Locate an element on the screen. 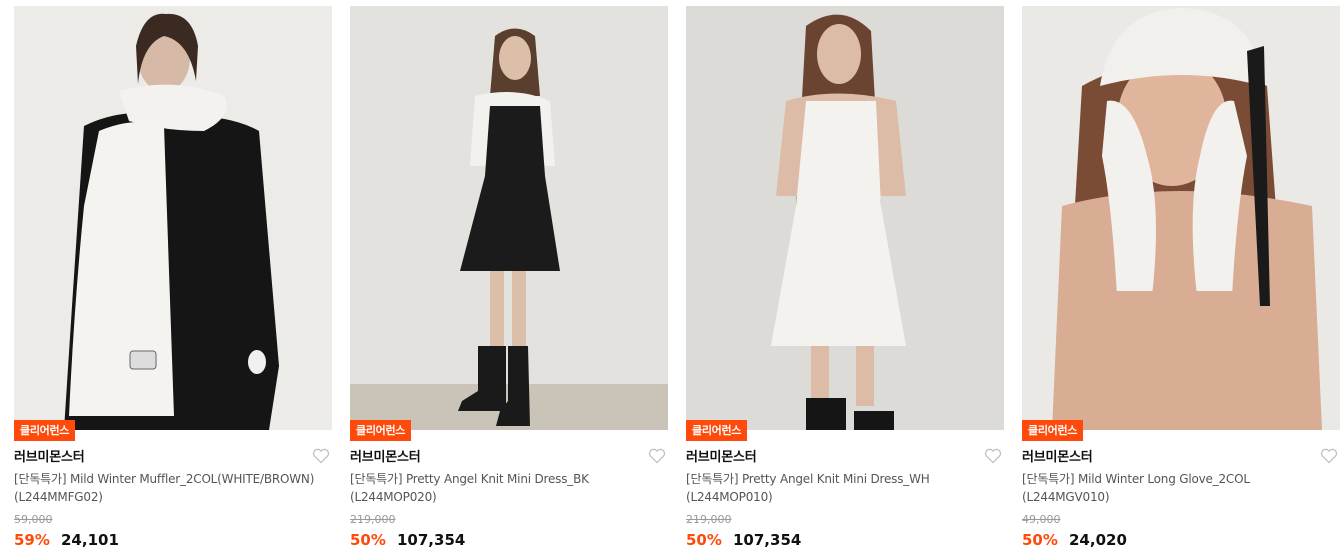 The image size is (1343, 559). price-row: 50% 24,020 is located at coordinates (1074, 540).